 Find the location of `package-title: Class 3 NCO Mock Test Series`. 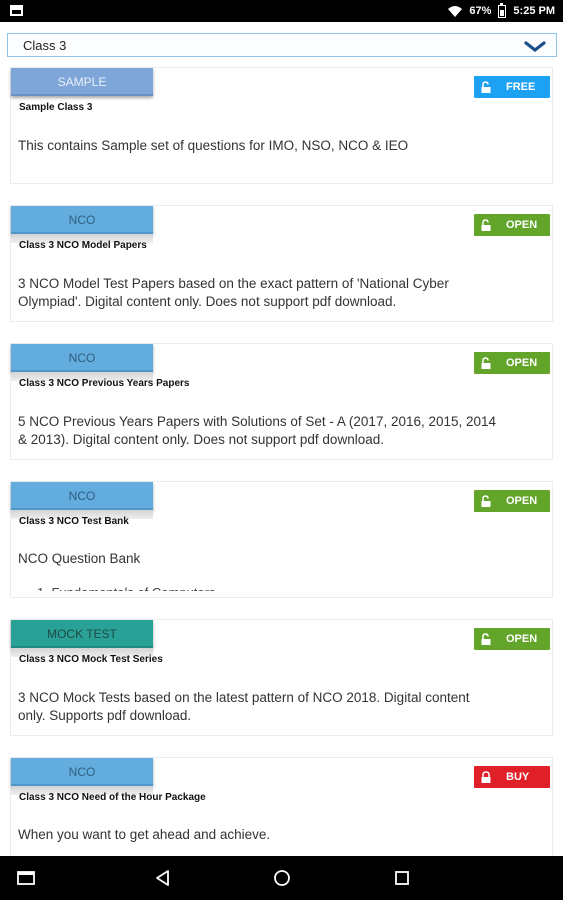

package-title: Class 3 NCO Mock Test Series is located at coordinates (91, 659).